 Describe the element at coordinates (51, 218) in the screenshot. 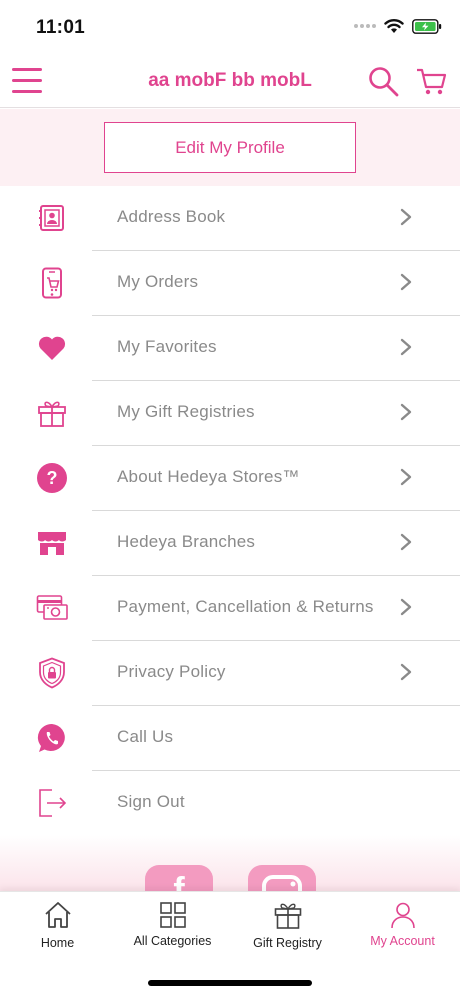

I see `address-book-icon` at that location.